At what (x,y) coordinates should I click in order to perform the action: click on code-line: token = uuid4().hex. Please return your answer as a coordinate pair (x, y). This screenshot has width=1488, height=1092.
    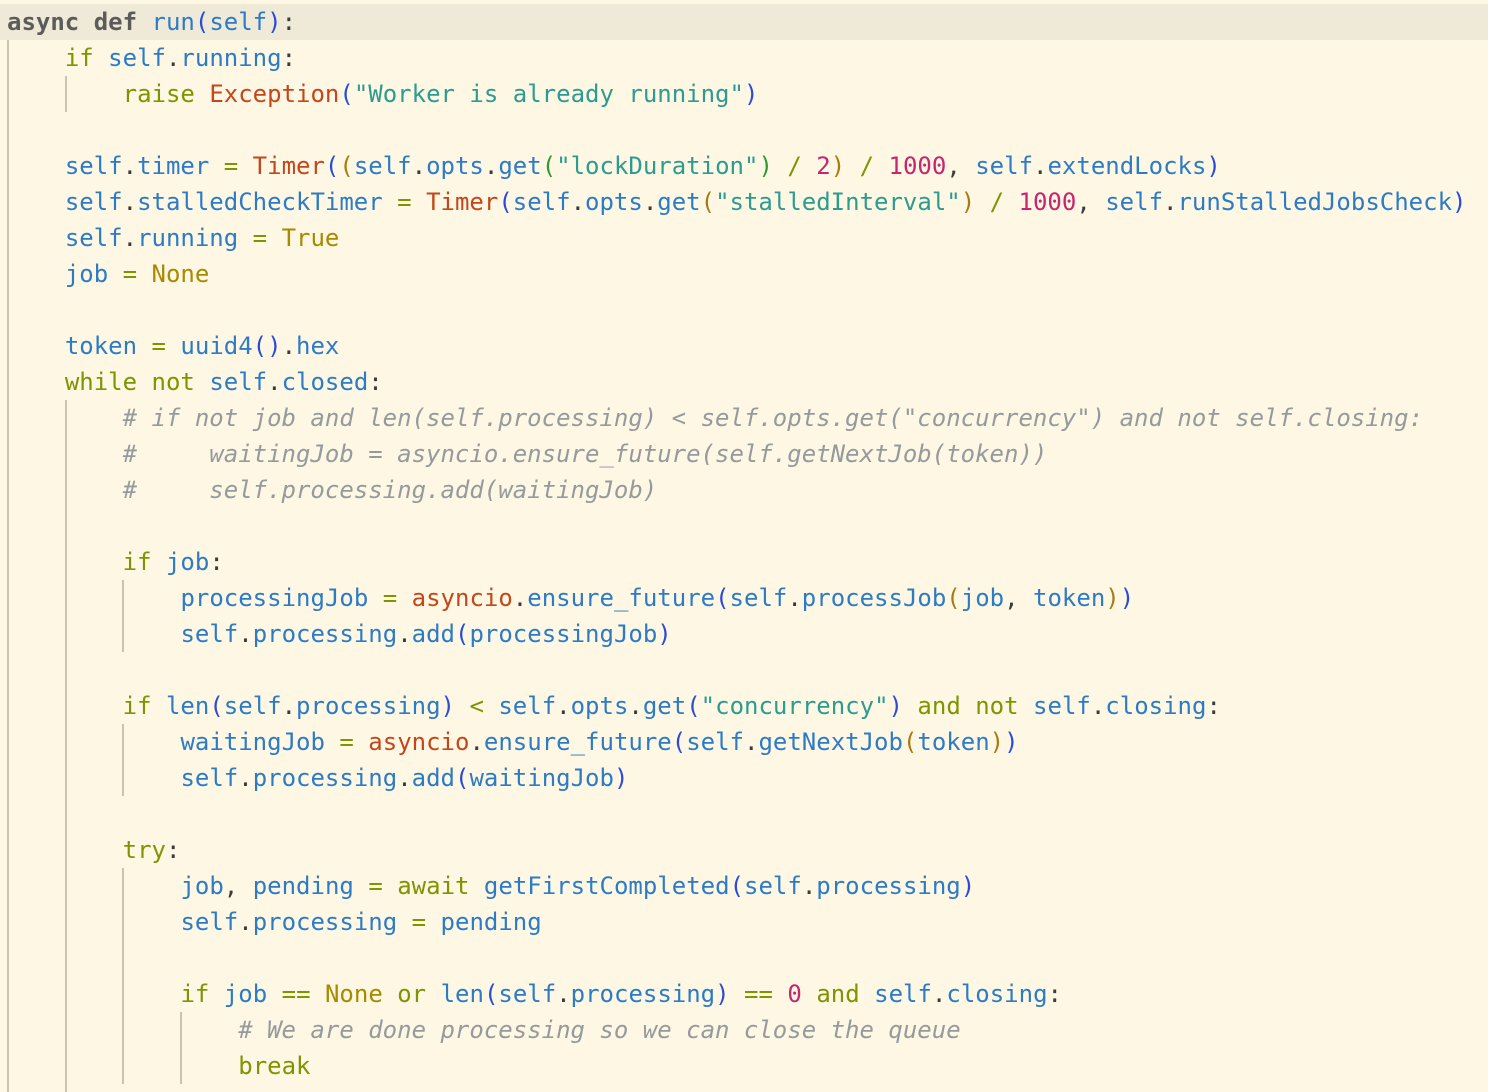
    Looking at the image, I should click on (202, 346).